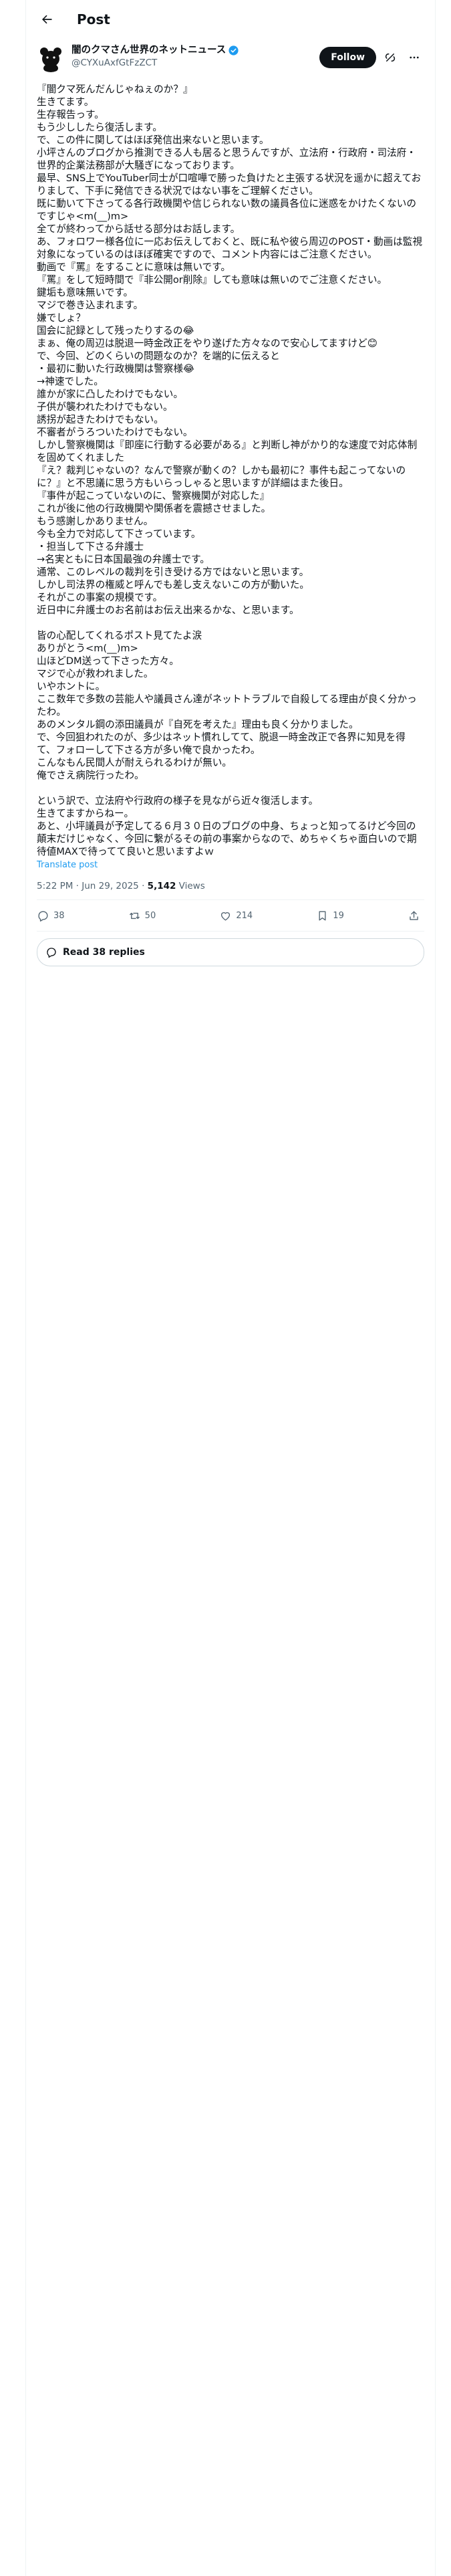  What do you see at coordinates (161, 886) in the screenshot?
I see `views-count: 5,142` at bounding box center [161, 886].